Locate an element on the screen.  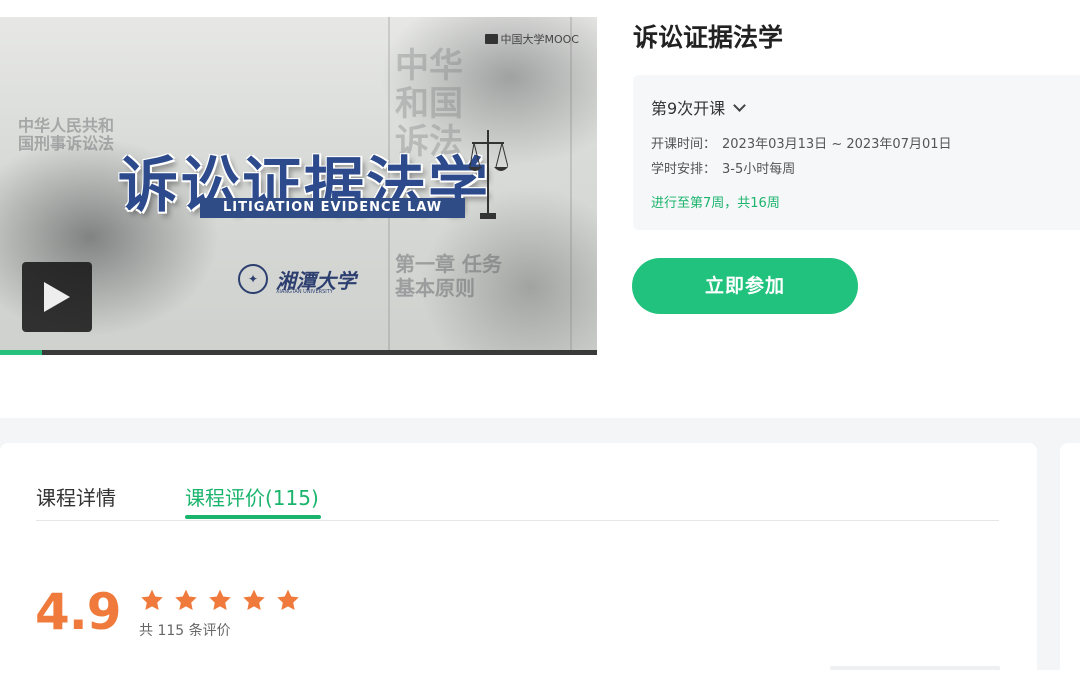
chevron-down-icon is located at coordinates (740, 105).